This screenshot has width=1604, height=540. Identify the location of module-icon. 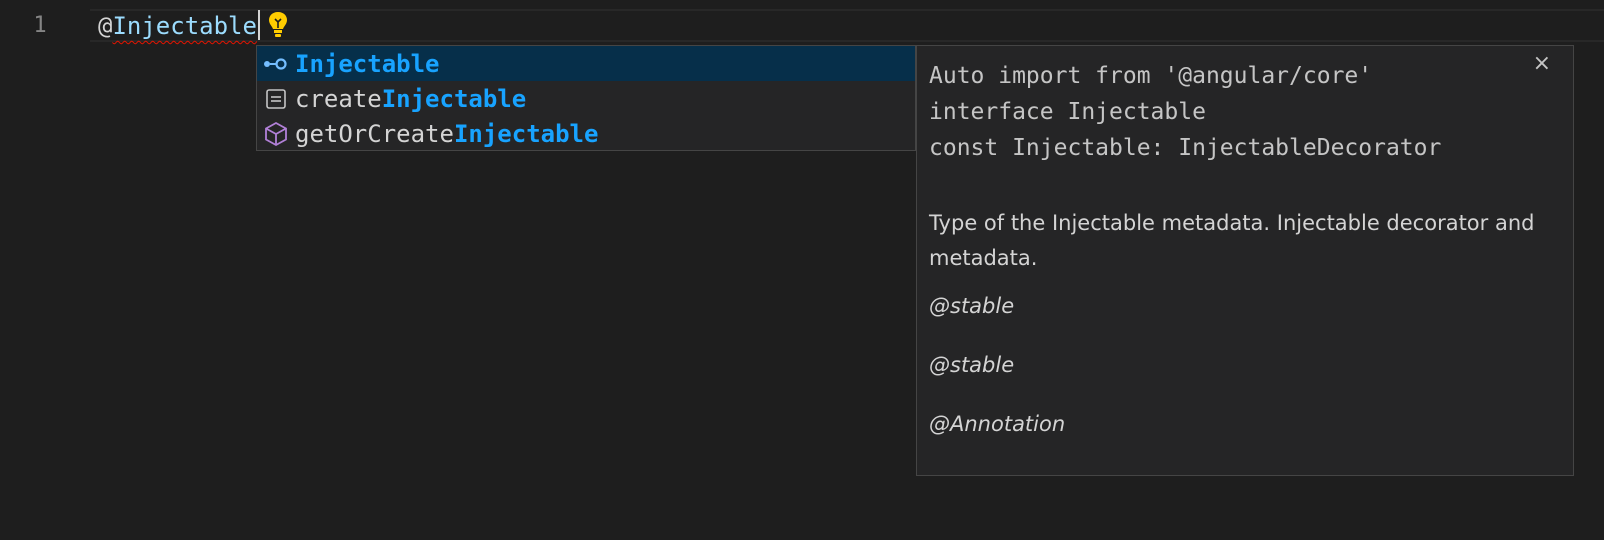
(276, 133).